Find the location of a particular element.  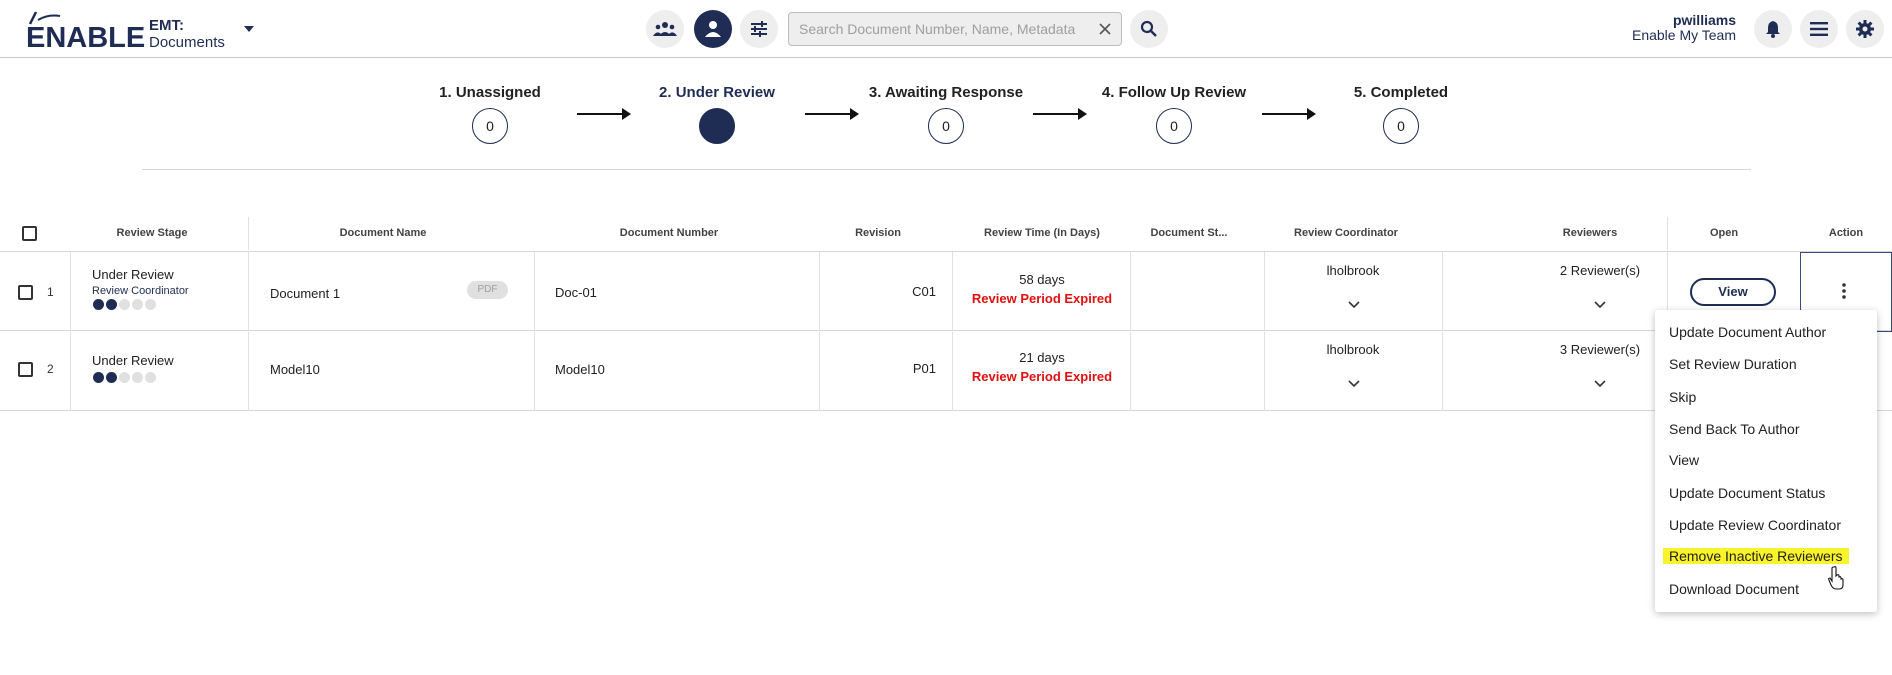

select-all-checkbox is located at coordinates (29, 233).